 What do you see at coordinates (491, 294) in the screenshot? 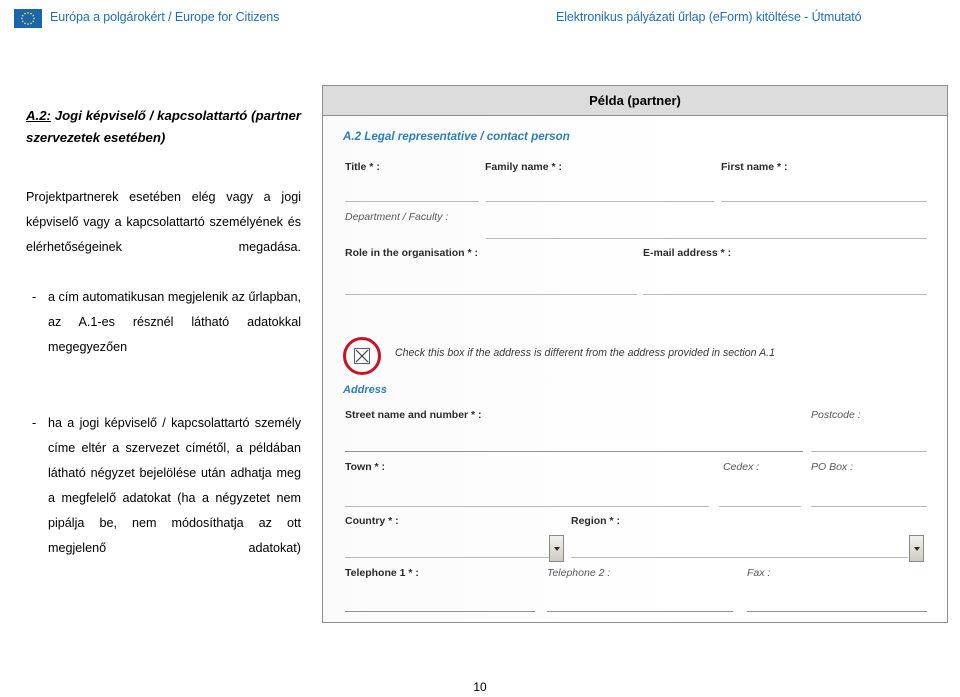
I see `input-role-in-organisation` at bounding box center [491, 294].